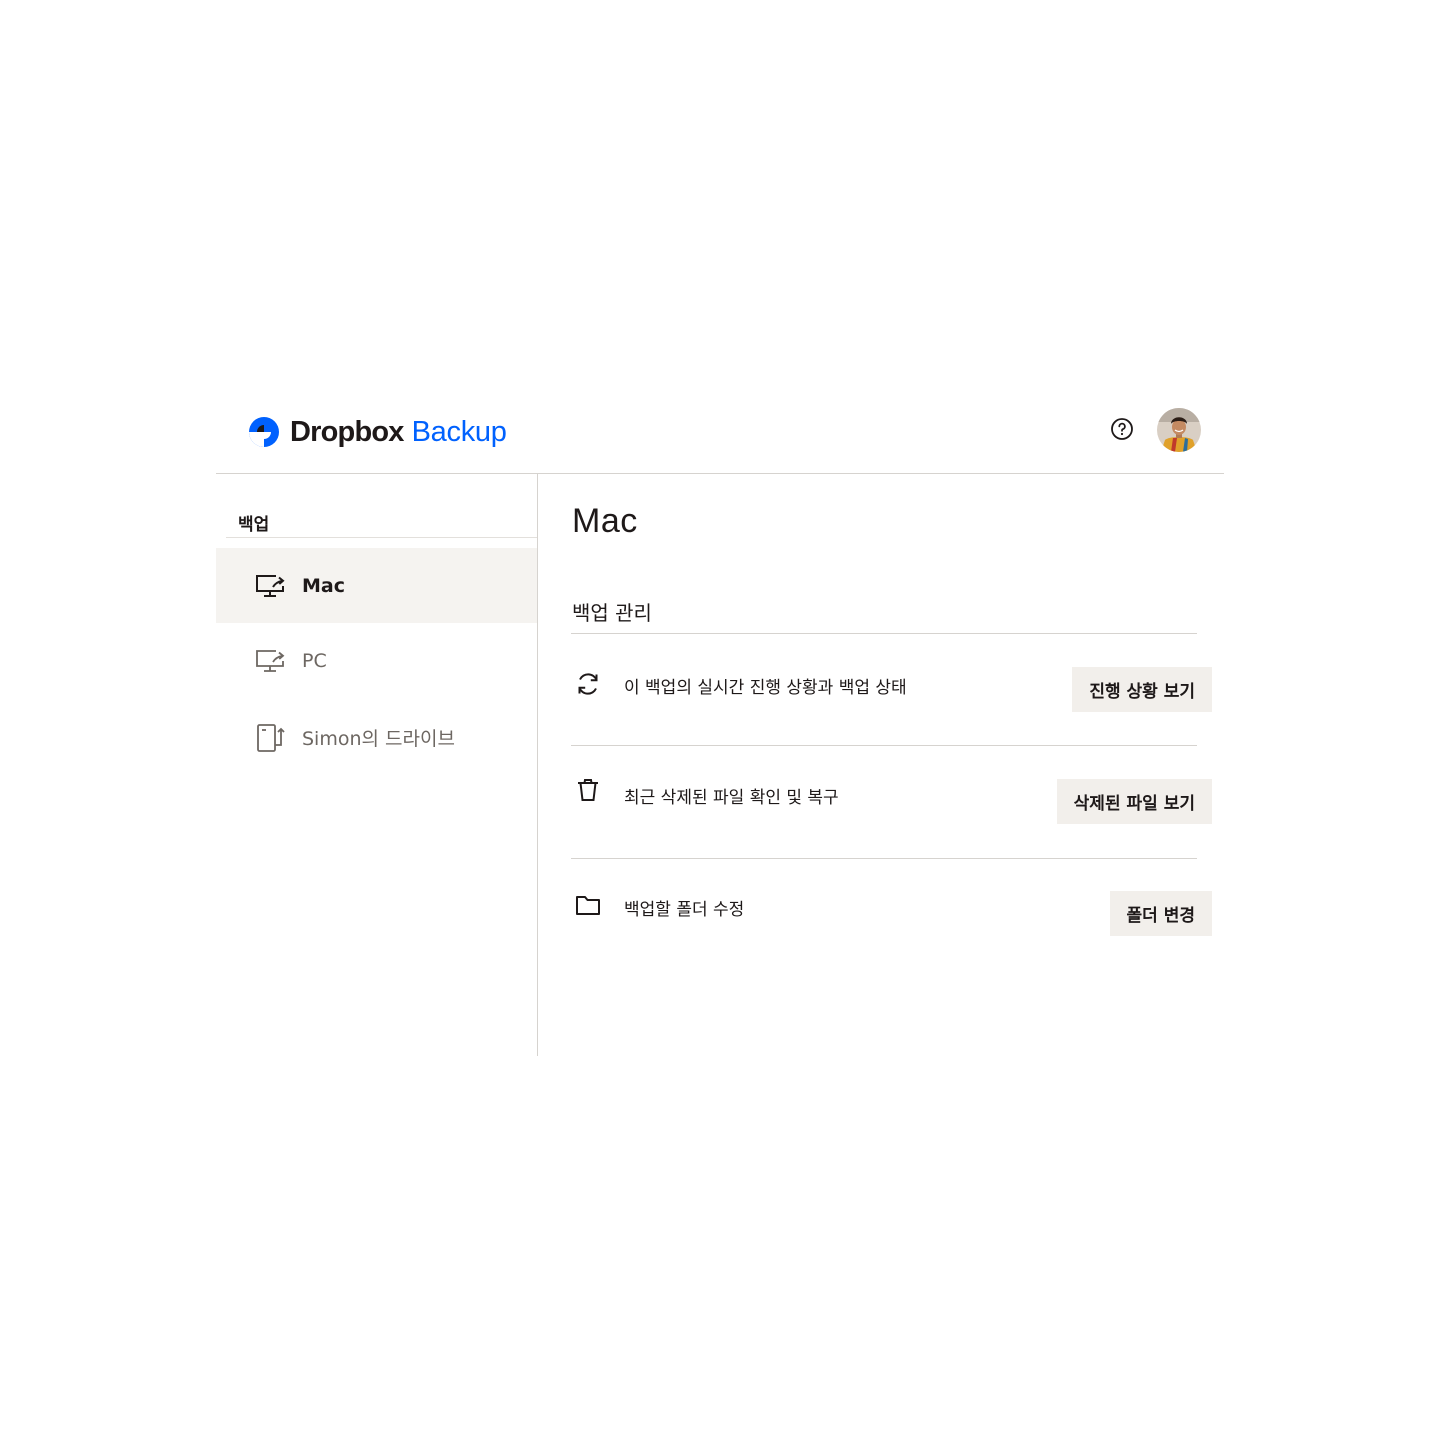  I want to click on sidebar-item-label: Simon의 드라이브, so click(378, 739).